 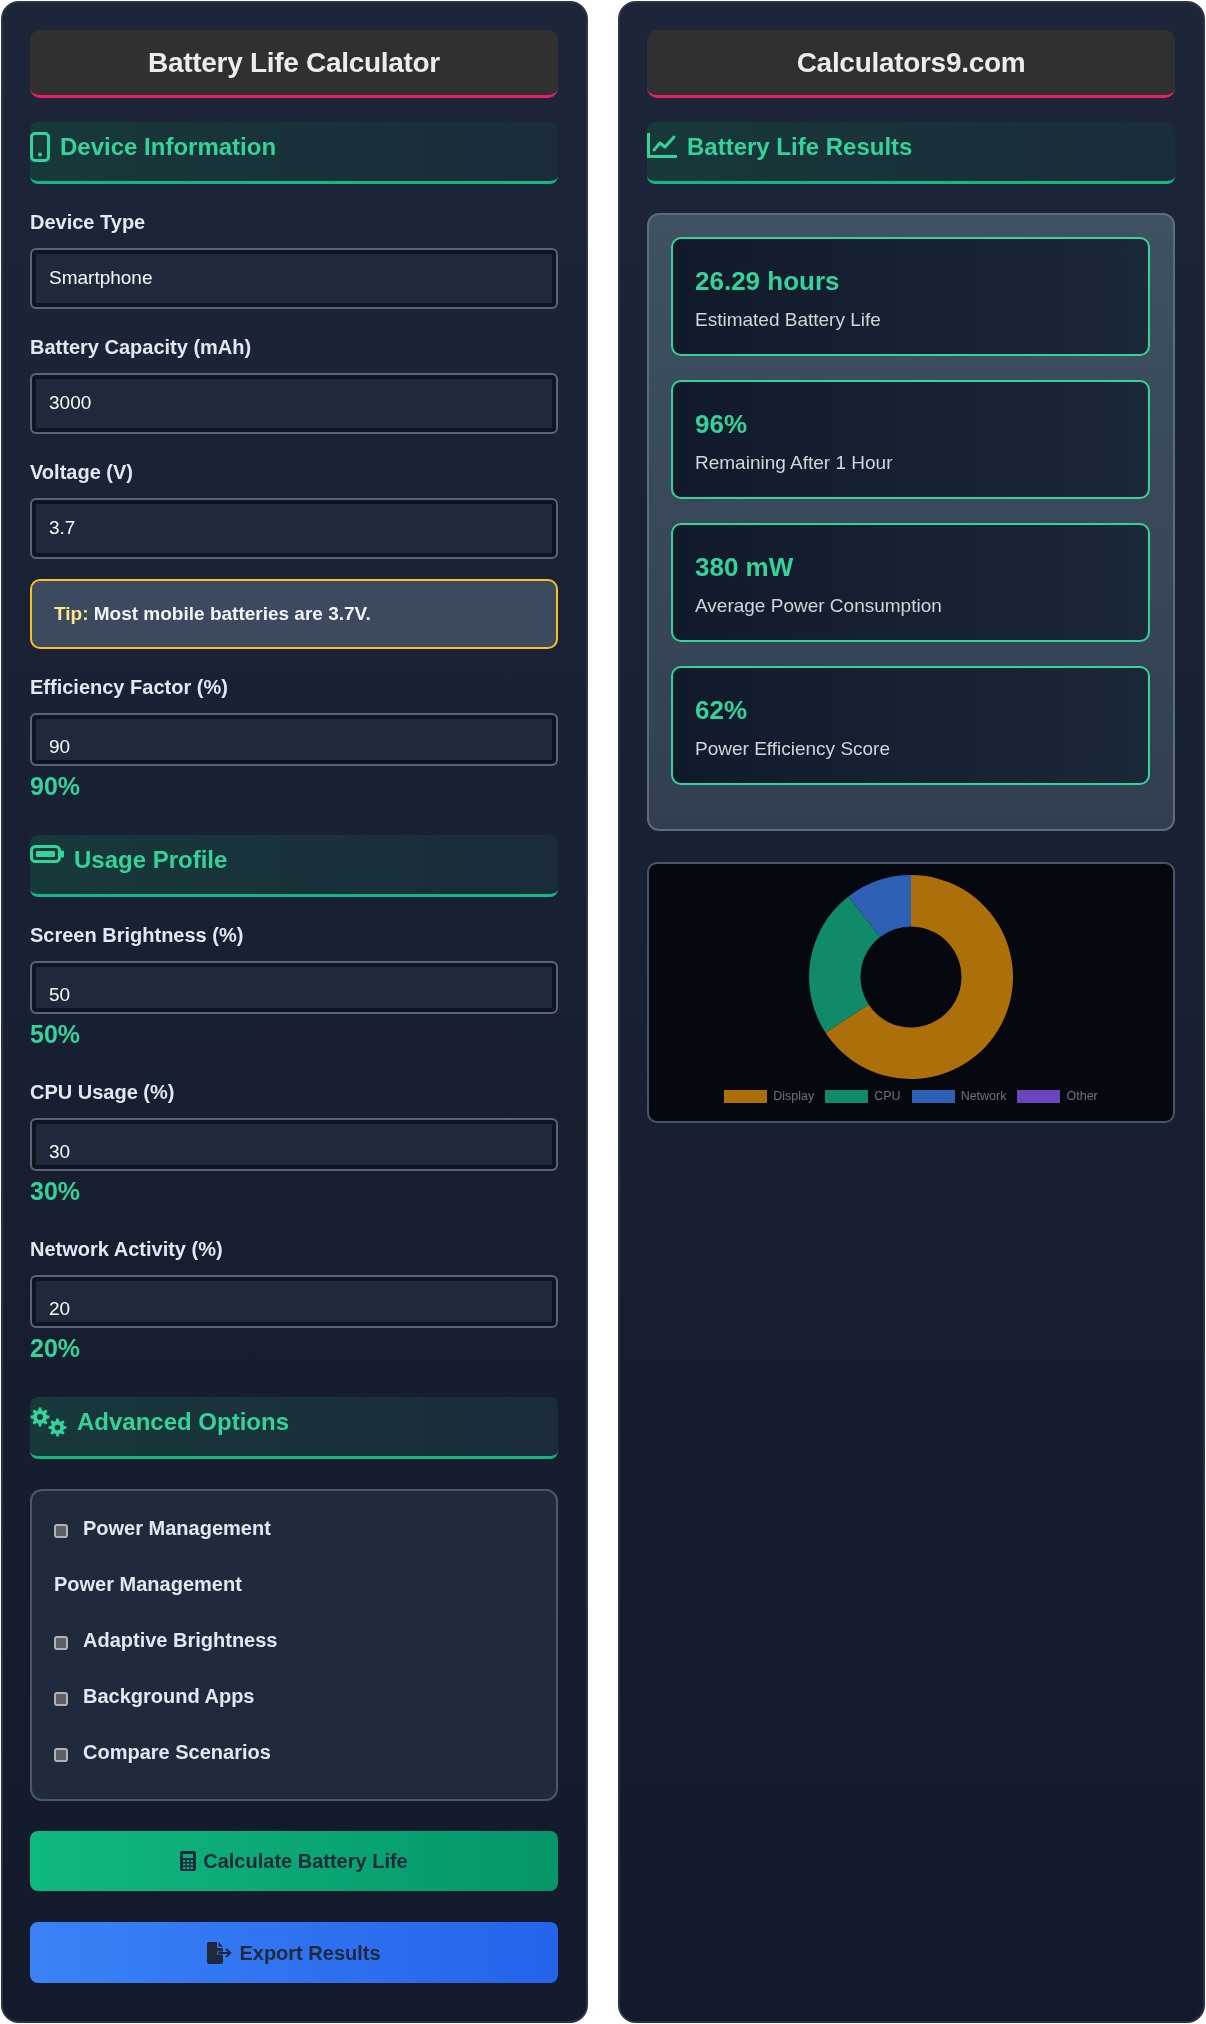 I want to click on value-reading: 90%, so click(x=55, y=786).